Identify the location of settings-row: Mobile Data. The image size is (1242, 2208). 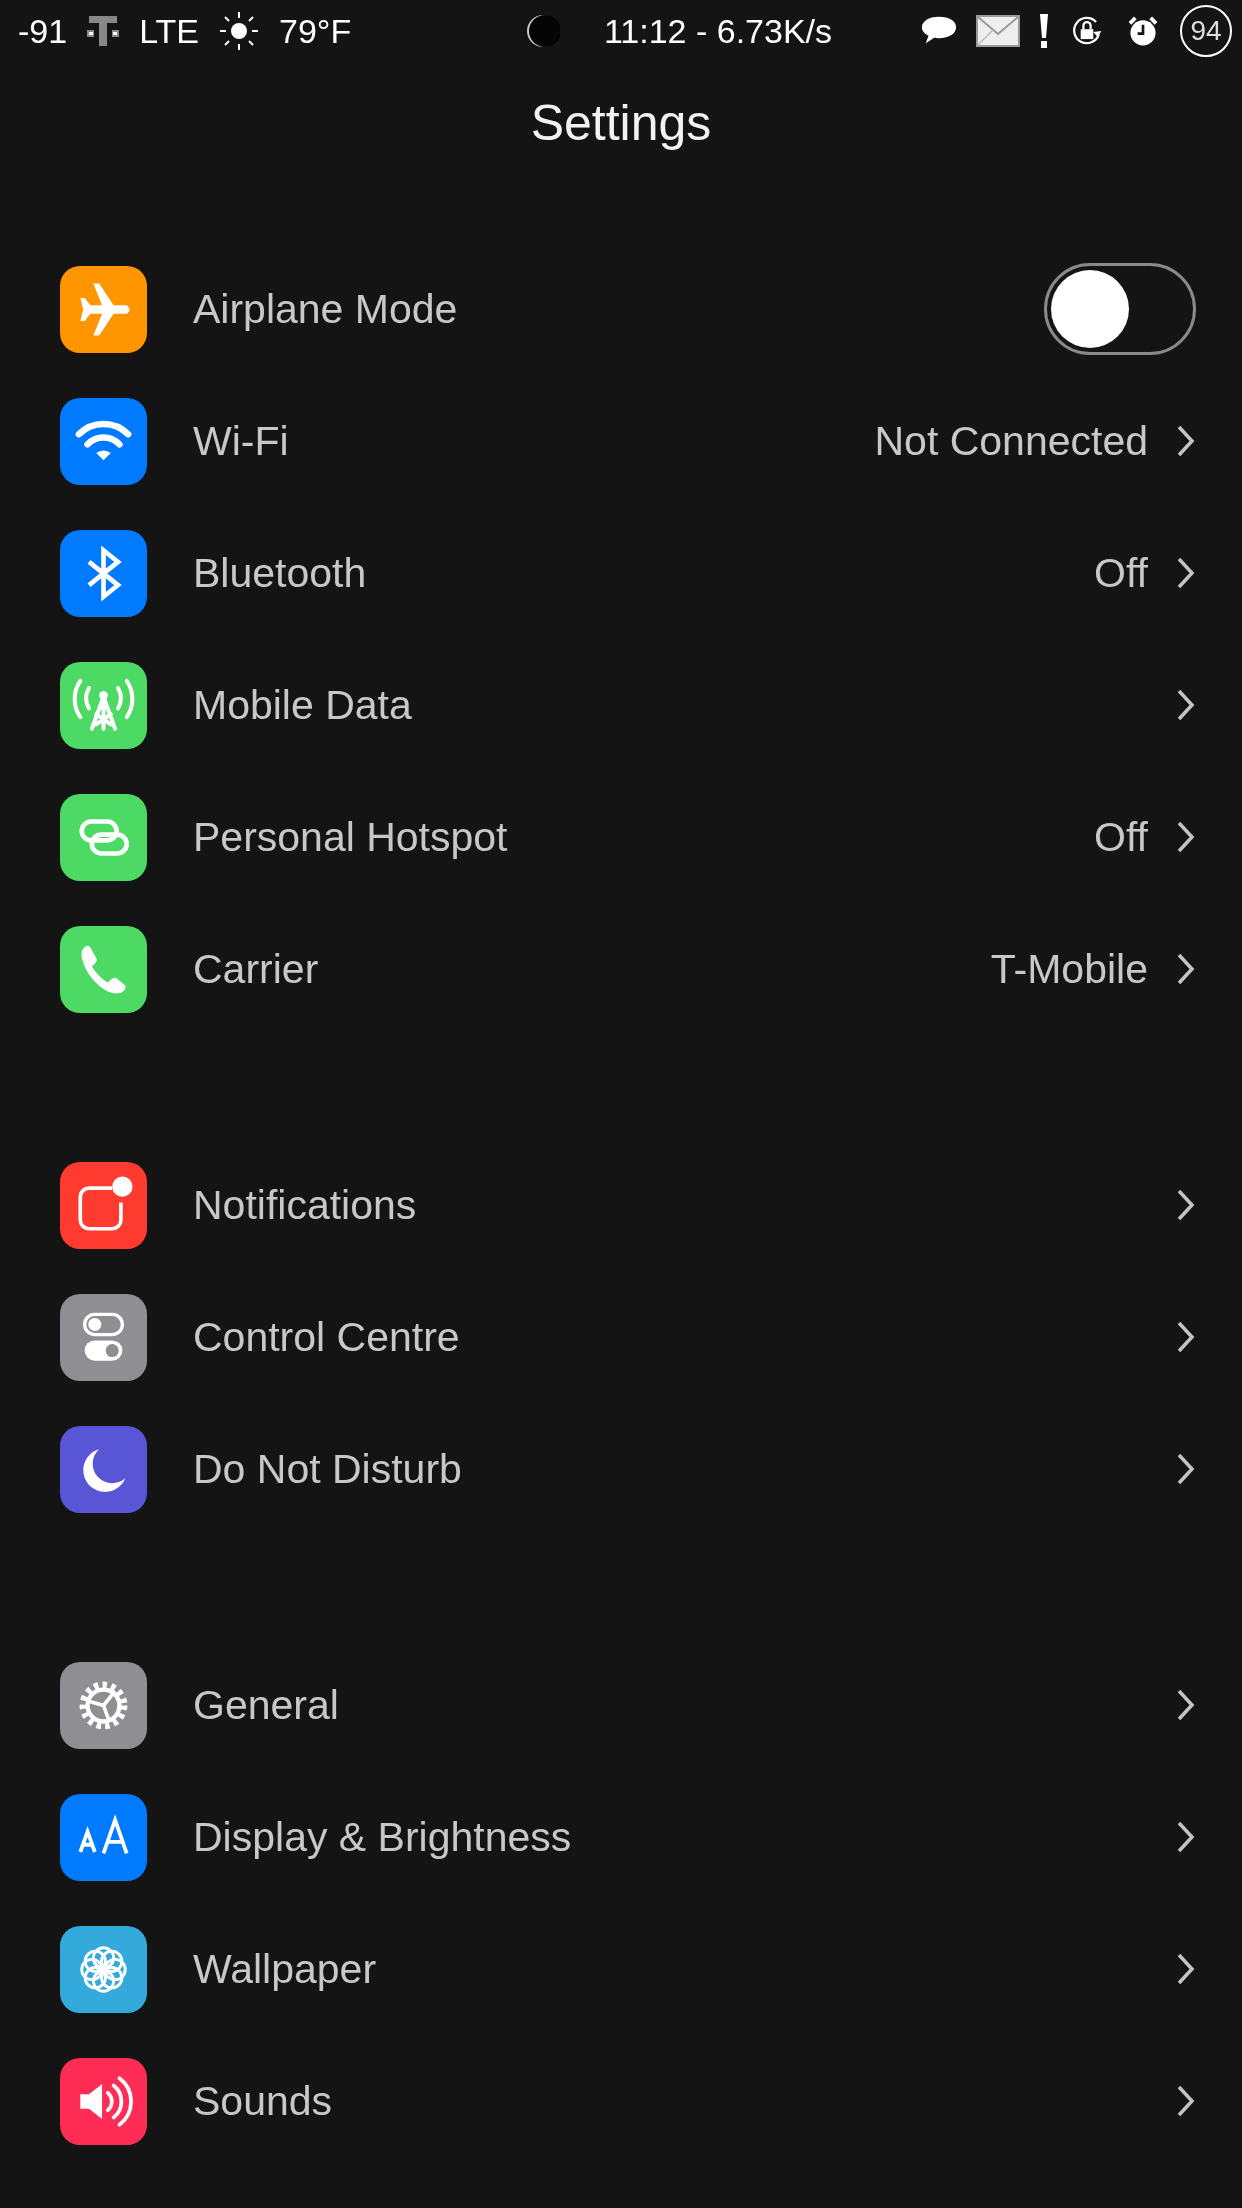
(621, 705).